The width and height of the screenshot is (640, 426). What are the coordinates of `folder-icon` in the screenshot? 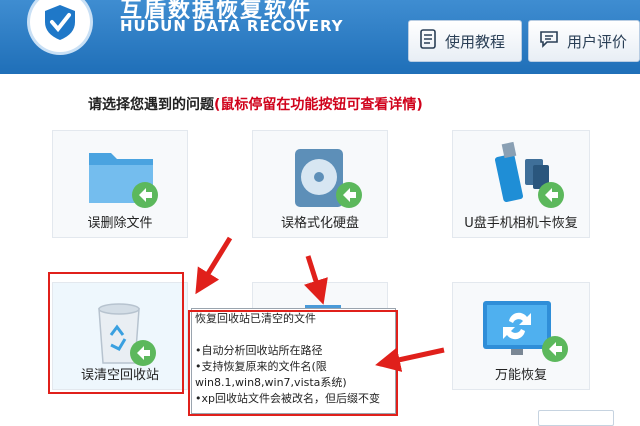 It's located at (120, 175).